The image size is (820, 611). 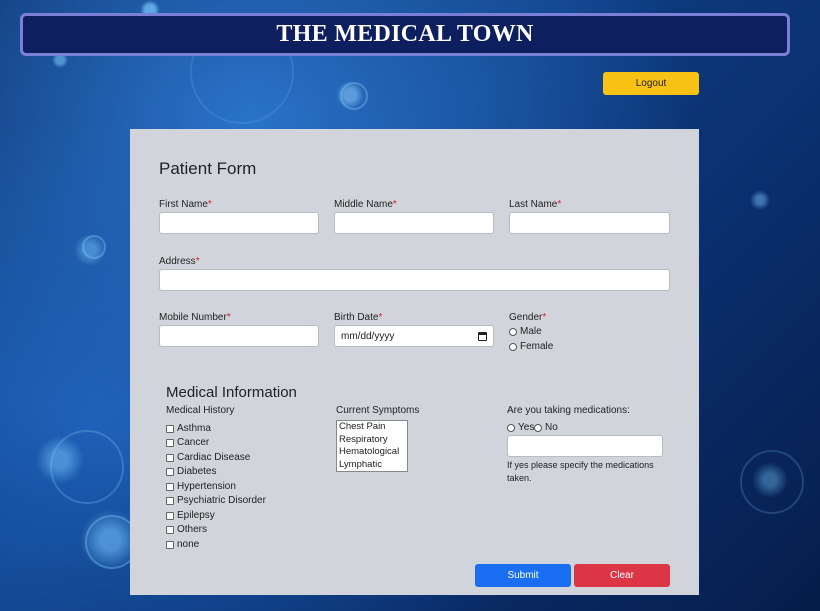 I want to click on first-name-label: First Name*, so click(x=185, y=204).